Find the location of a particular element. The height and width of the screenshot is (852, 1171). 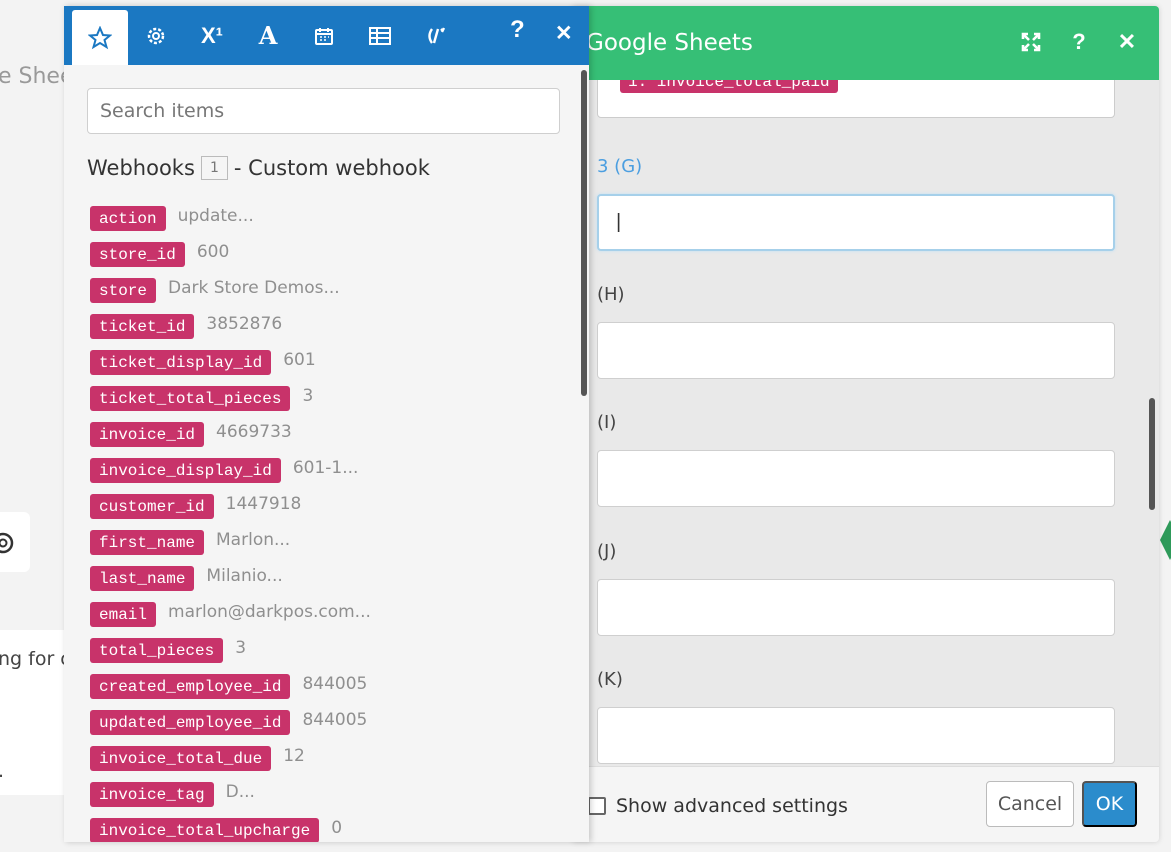

webhook-heading: Webhooks 1 - Custom webhook is located at coordinates (258, 168).